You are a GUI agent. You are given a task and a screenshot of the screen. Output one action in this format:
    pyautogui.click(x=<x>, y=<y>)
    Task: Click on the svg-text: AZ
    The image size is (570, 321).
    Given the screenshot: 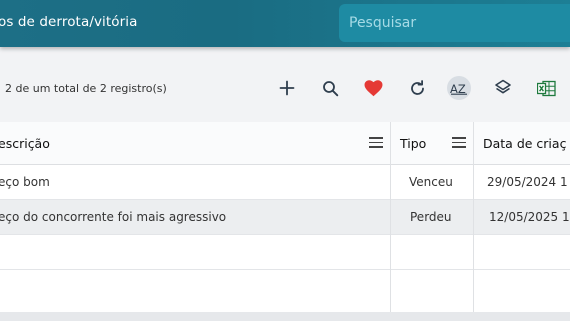 What is the action you would take?
    pyautogui.click(x=458, y=88)
    